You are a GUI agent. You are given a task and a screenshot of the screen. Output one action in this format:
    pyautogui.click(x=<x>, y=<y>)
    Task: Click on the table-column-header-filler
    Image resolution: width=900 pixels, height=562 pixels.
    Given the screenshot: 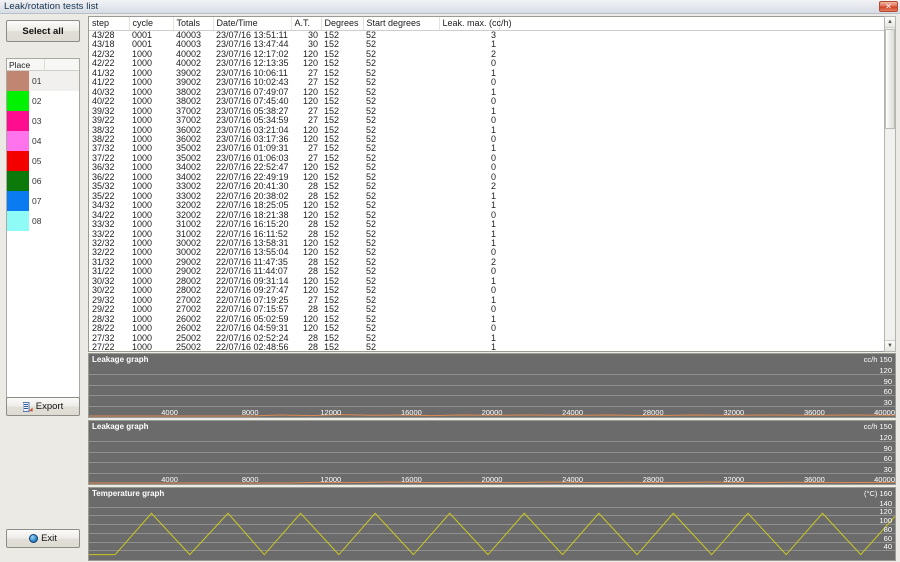 What is the action you would take?
    pyautogui.click(x=697, y=24)
    